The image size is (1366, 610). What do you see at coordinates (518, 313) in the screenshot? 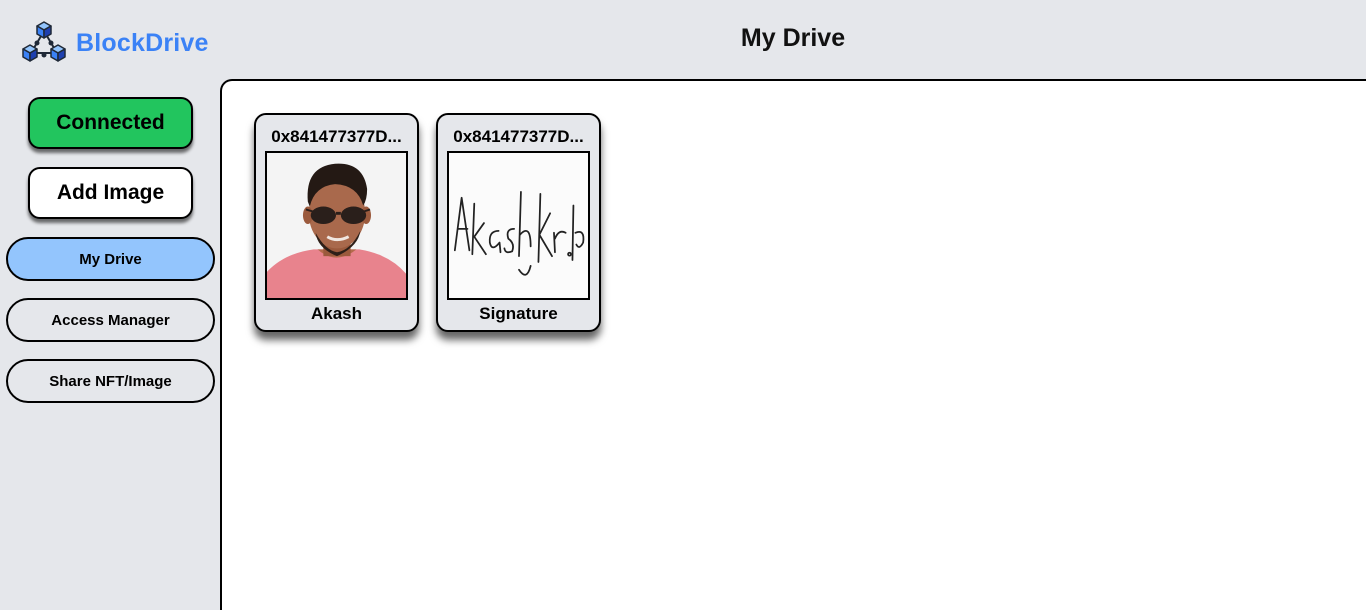
I see `file-name: Signature` at bounding box center [518, 313].